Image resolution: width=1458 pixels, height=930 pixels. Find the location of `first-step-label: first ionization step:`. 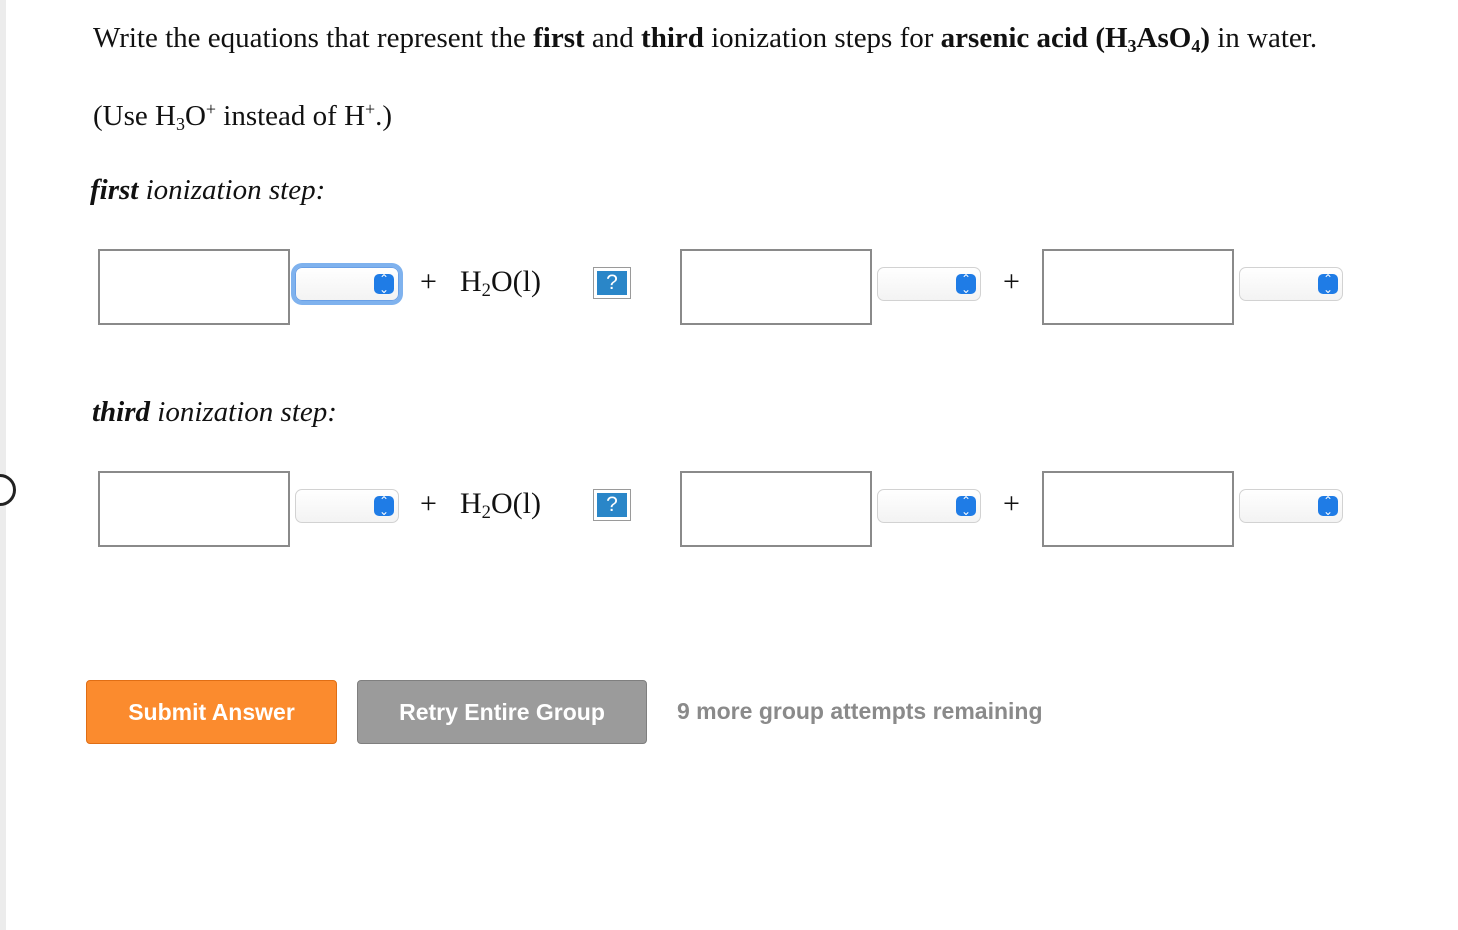

first-step-label: first ionization step: is located at coordinates (208, 190).